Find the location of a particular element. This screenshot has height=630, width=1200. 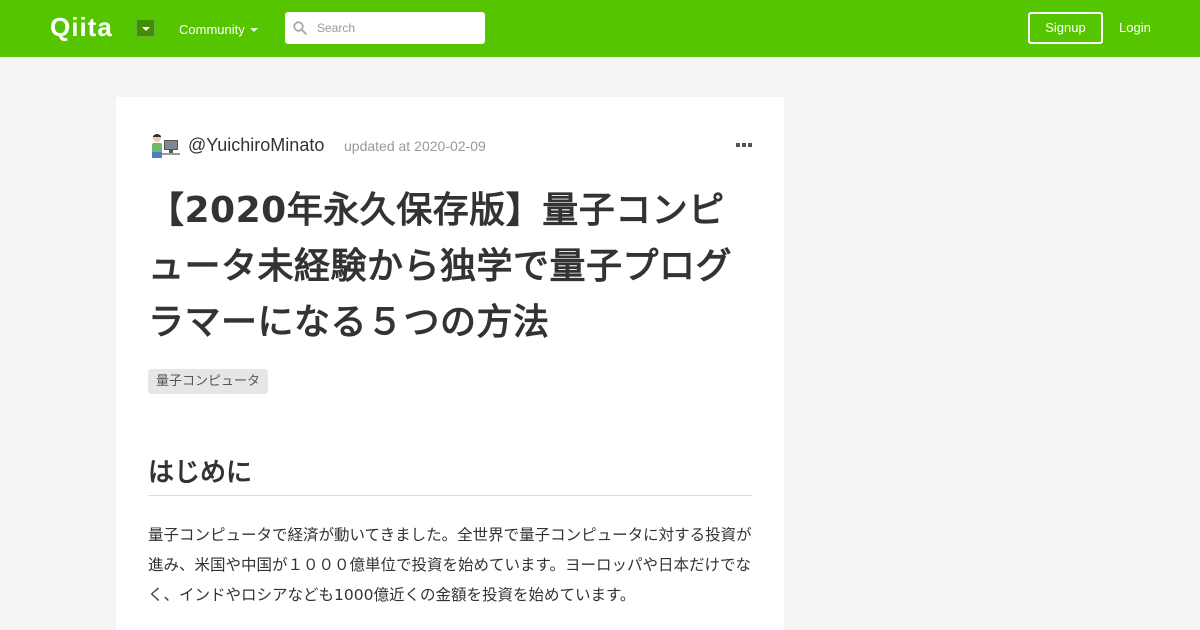

logo-menu-button is located at coordinates (145, 28).